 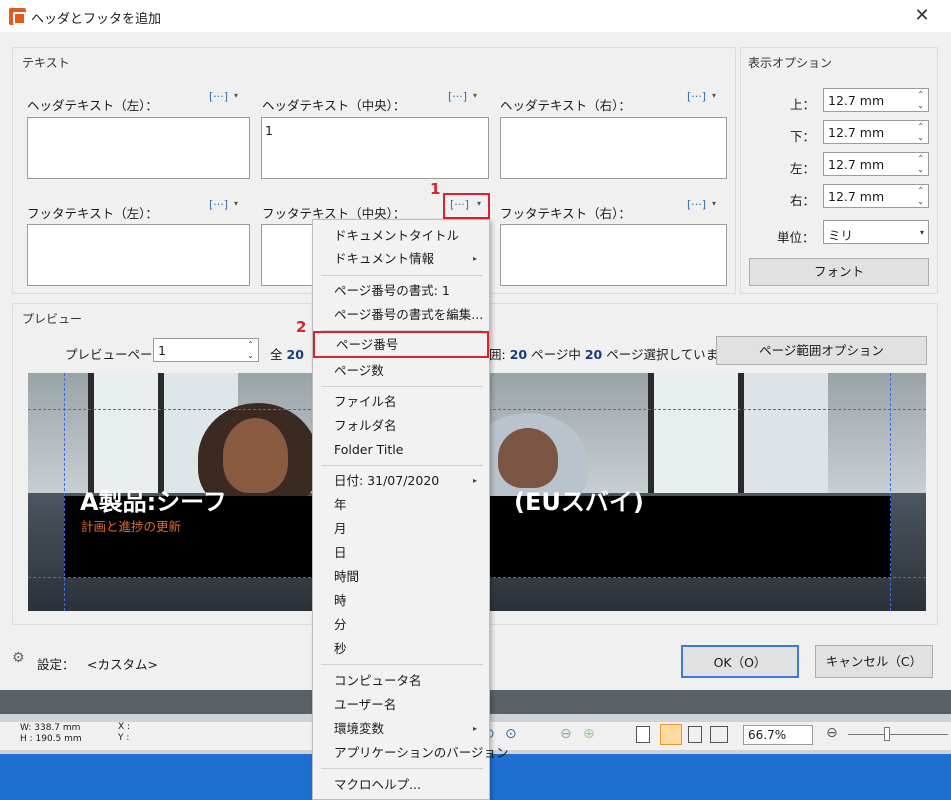 What do you see at coordinates (401, 577) in the screenshot?
I see `menu-item-time: 時間` at bounding box center [401, 577].